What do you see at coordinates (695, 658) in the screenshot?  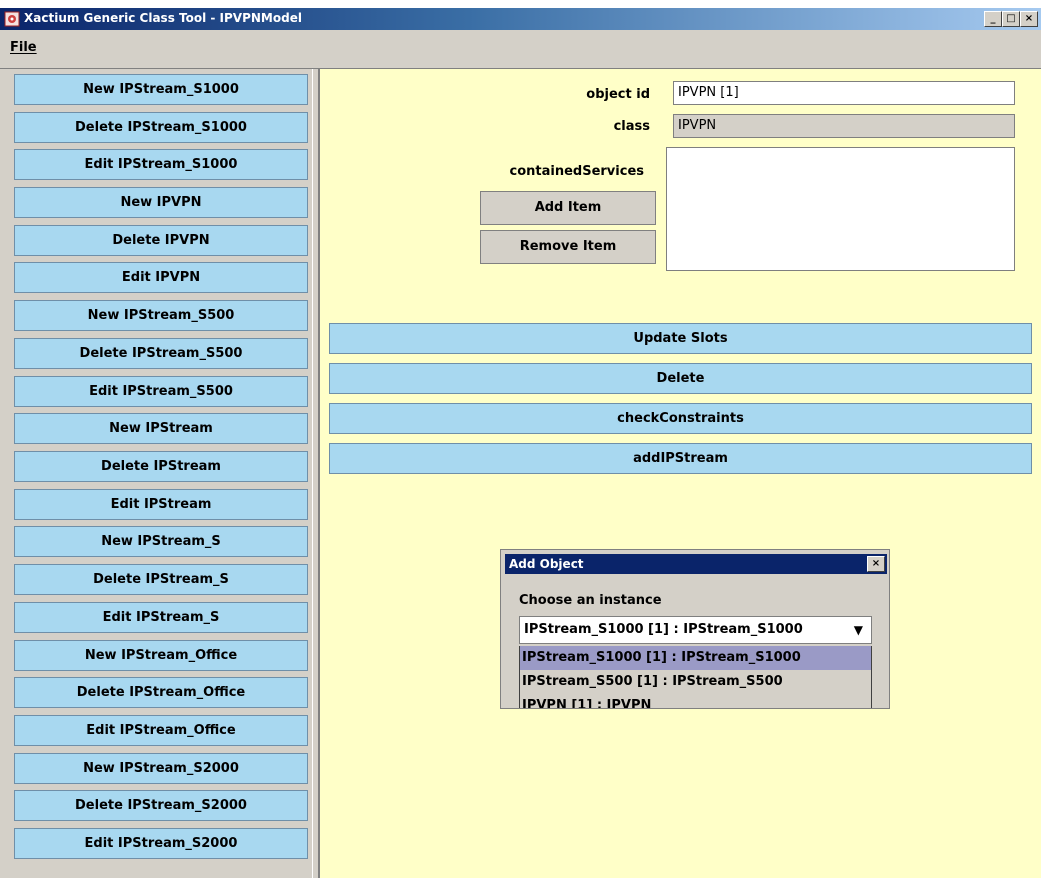 I see `dropdown-option: IPStream_S1000 [1] : IPStream_S1000` at bounding box center [695, 658].